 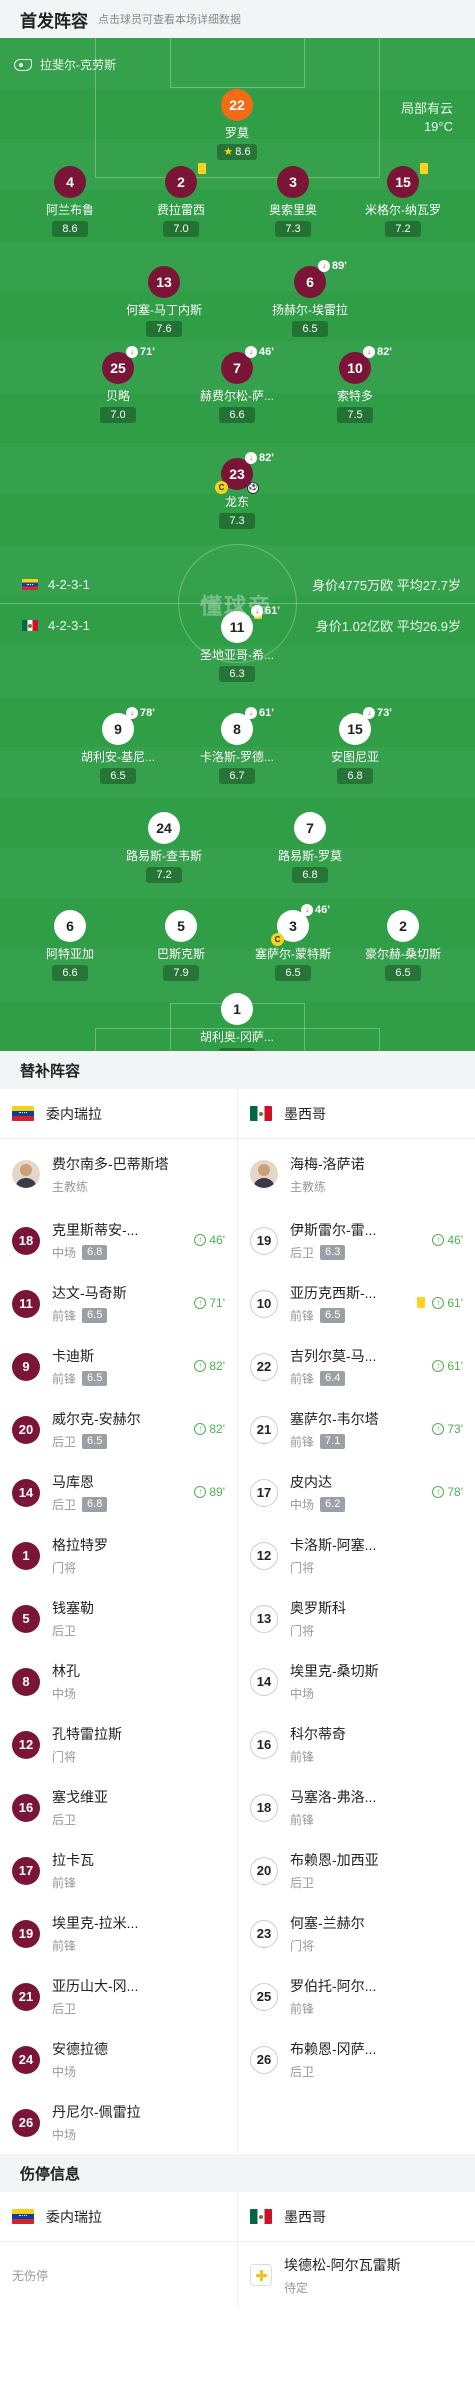 I want to click on subs-teams-header: 委内瑞拉 墨西哥, so click(x=237, y=1114).